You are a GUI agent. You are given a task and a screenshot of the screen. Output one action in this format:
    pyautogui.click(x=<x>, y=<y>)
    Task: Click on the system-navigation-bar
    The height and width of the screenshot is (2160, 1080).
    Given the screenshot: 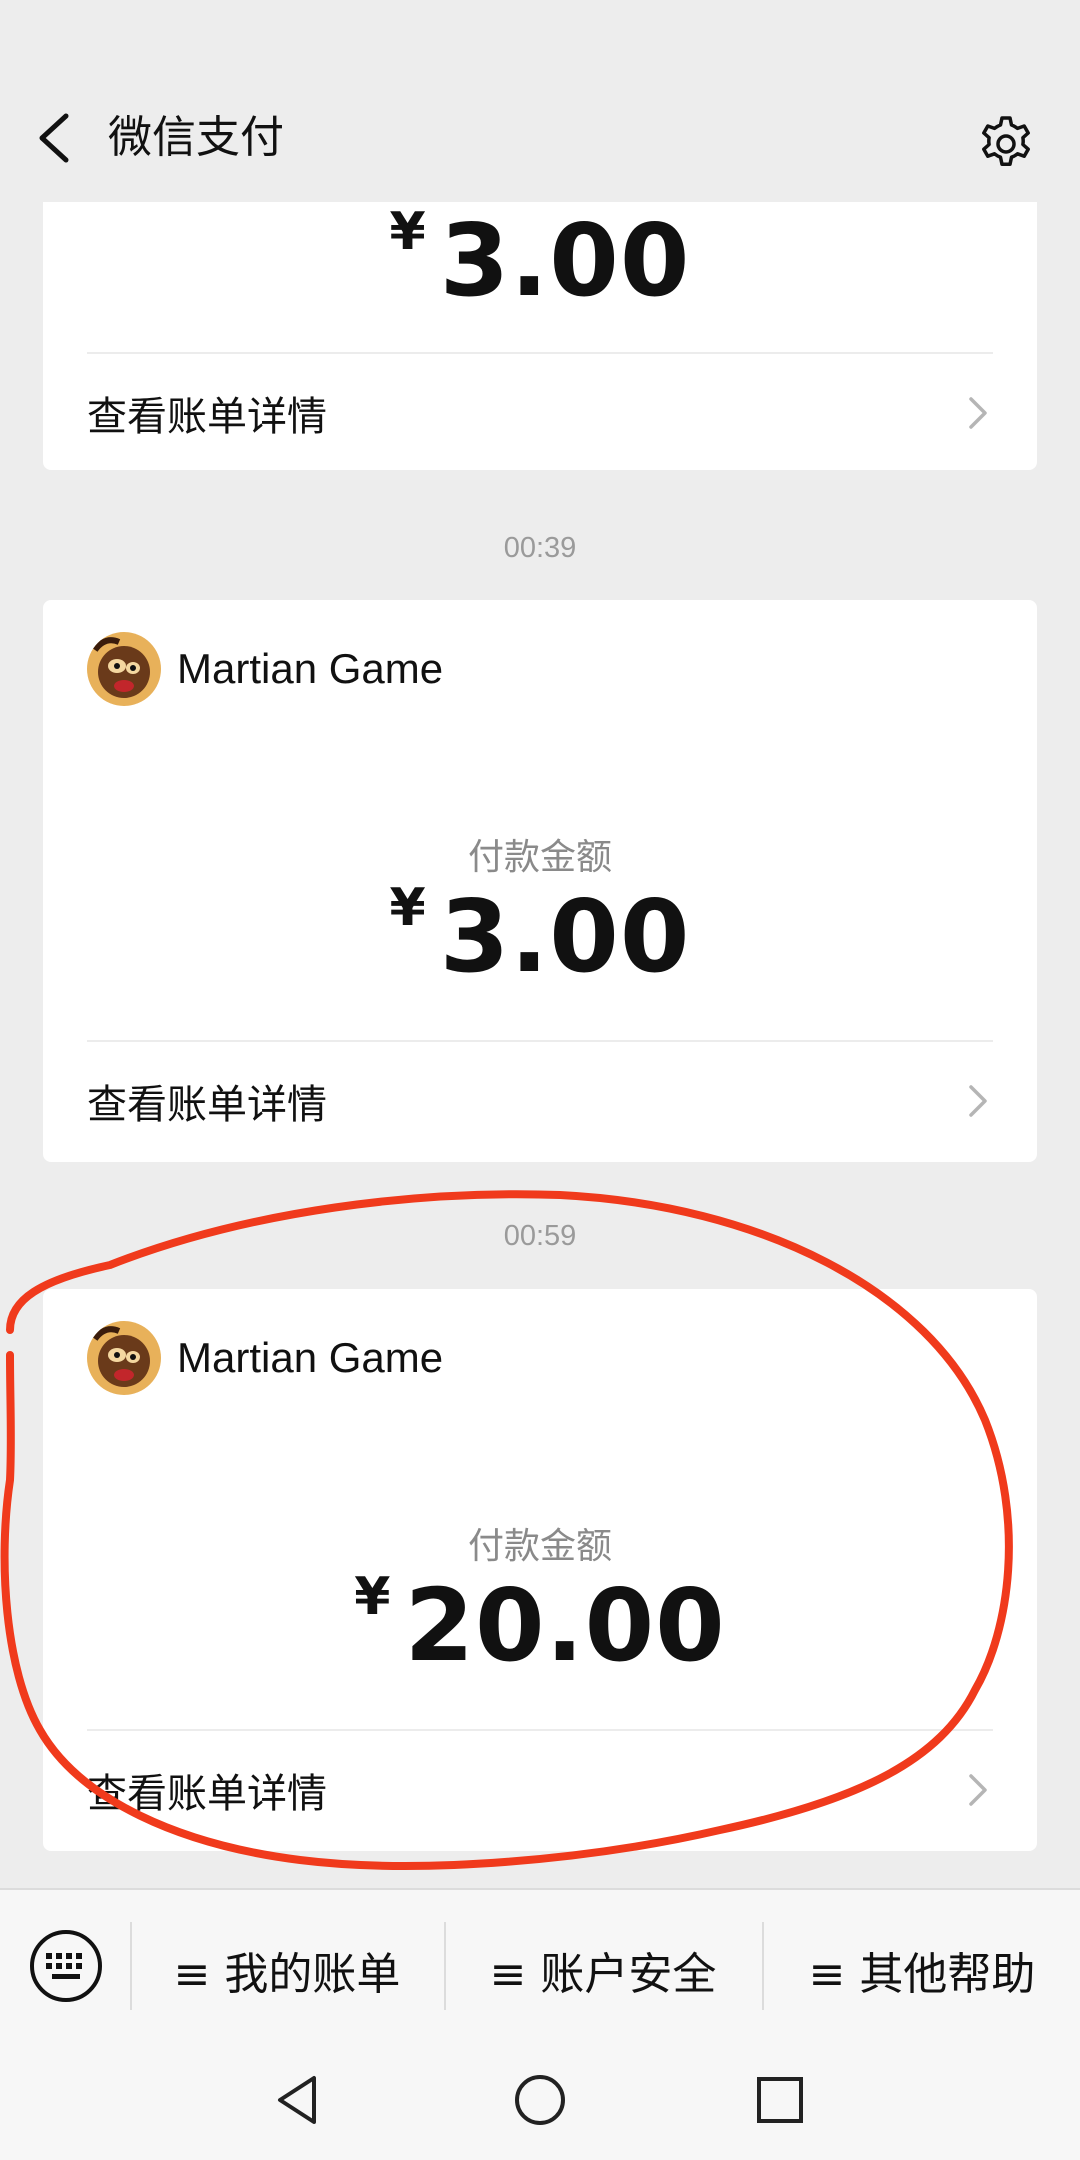 What is the action you would take?
    pyautogui.click(x=540, y=2100)
    